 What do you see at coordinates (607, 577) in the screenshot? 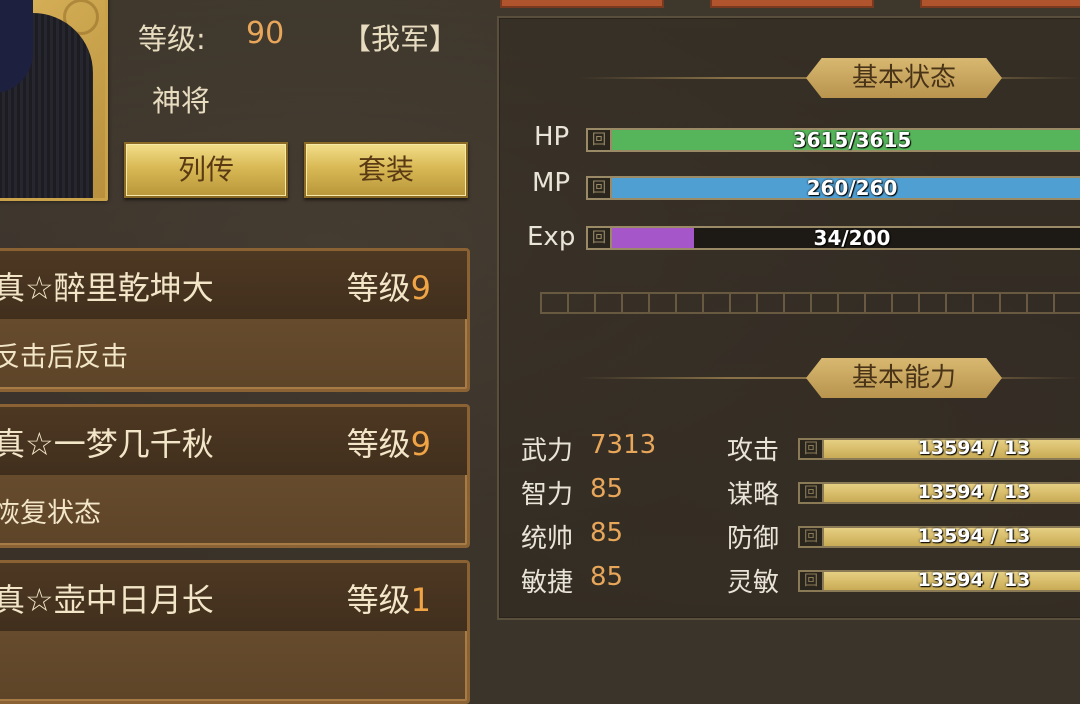
I see `stat-value-agility: 85` at bounding box center [607, 577].